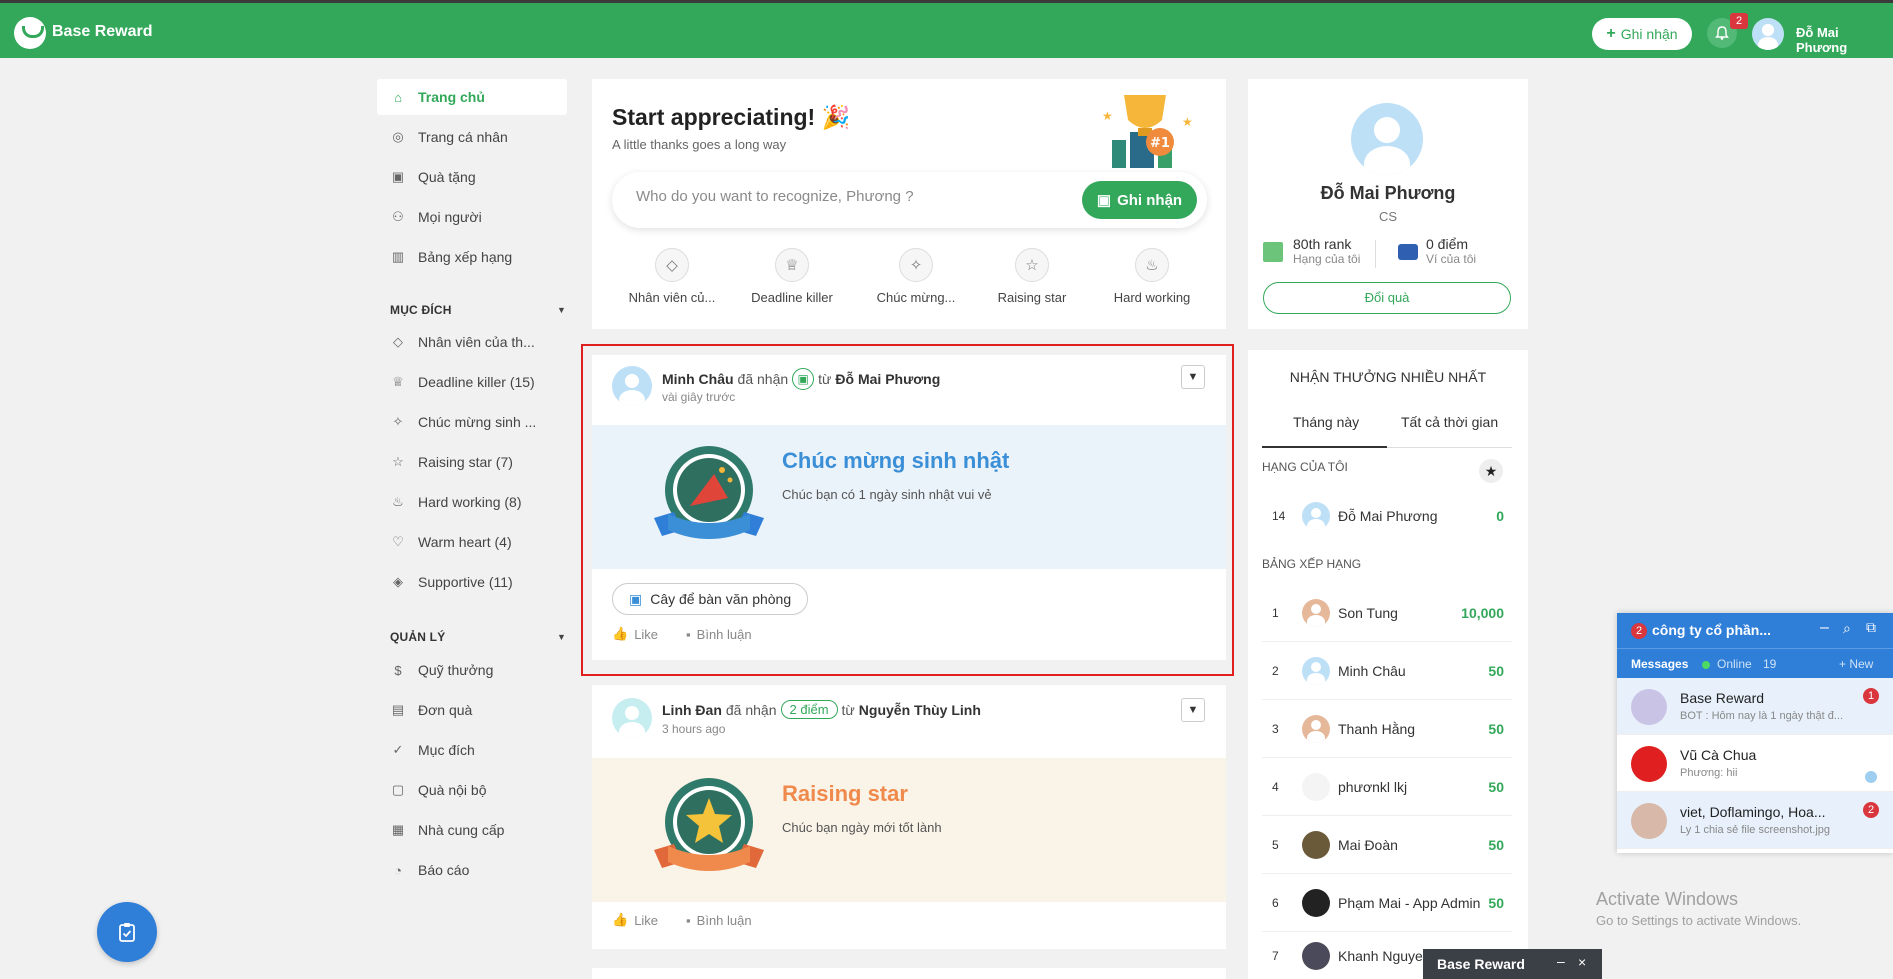 The width and height of the screenshot is (1893, 979). I want to click on table-row: 5 Mai Đoàn 50, so click(1387, 845).